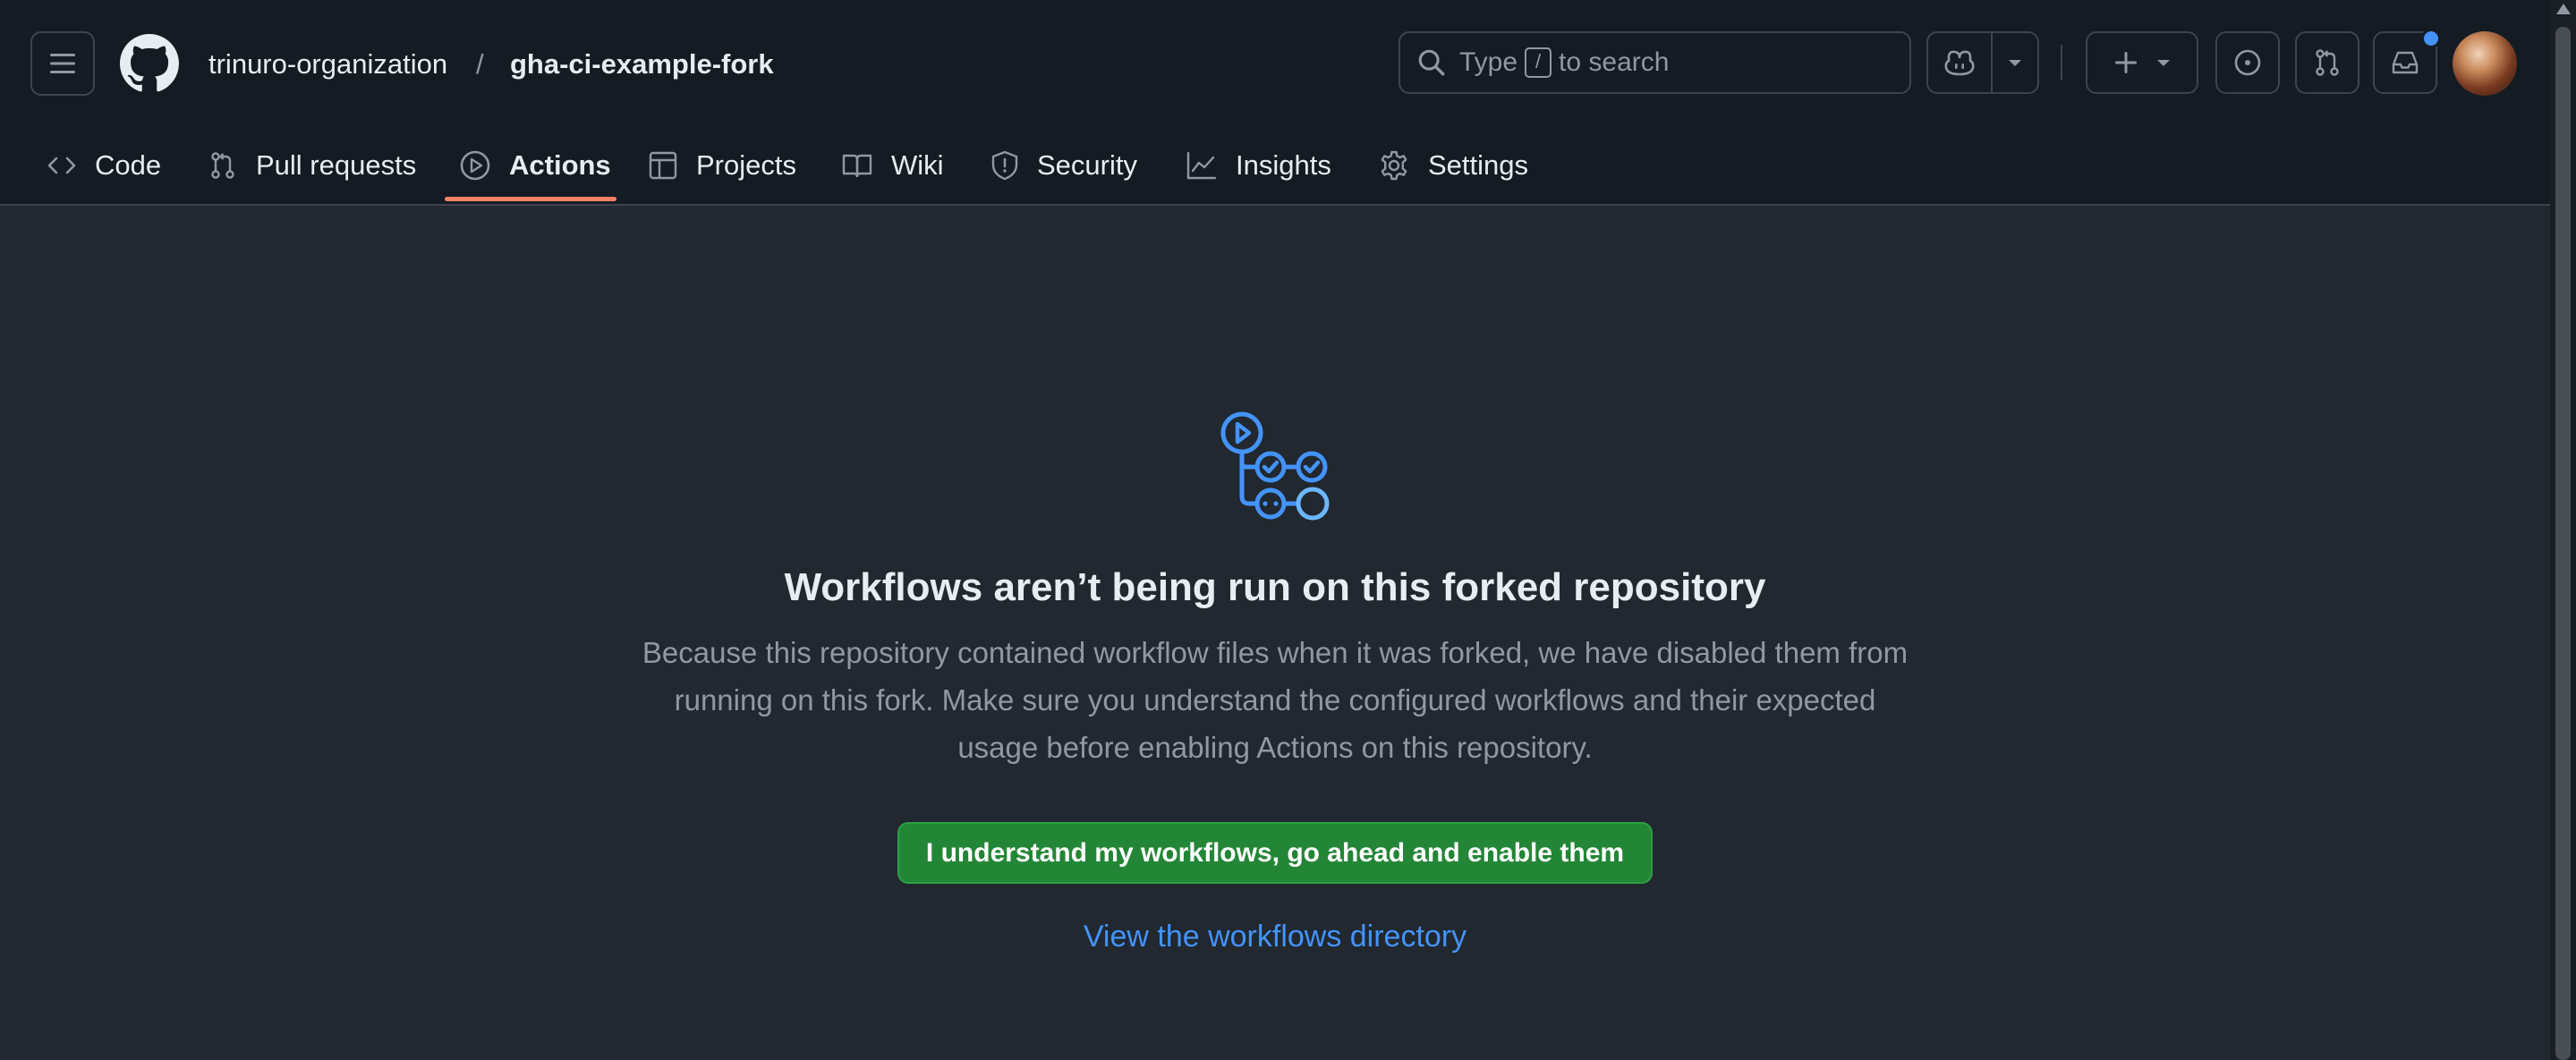  What do you see at coordinates (1478, 165) in the screenshot?
I see `tab-label: Settings` at bounding box center [1478, 165].